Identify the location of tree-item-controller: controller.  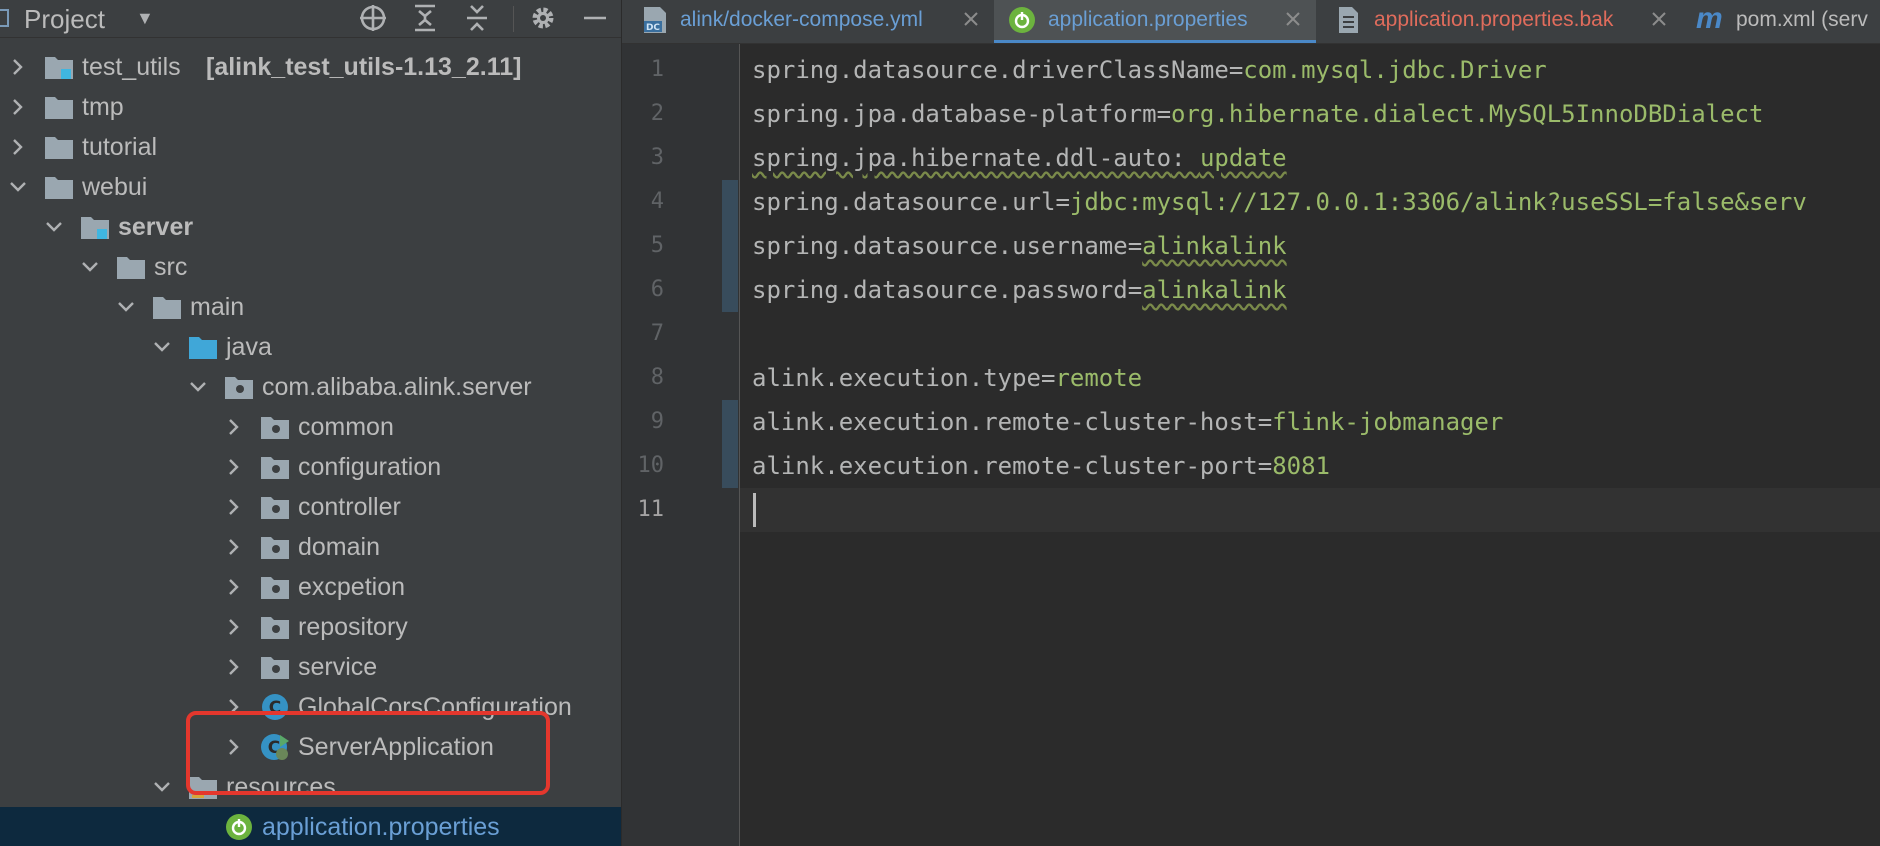
(310, 507).